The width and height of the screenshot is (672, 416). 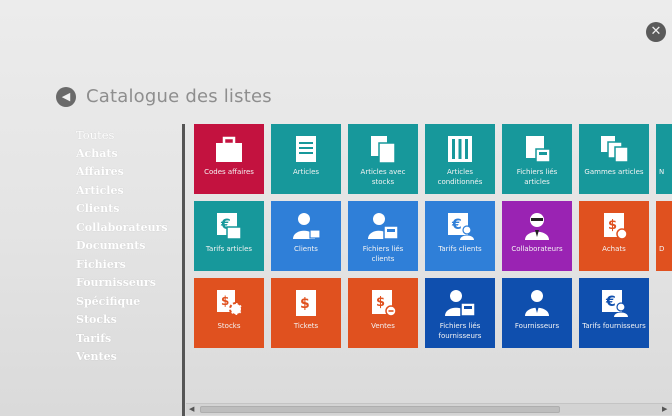 I want to click on tile-label: N, so click(x=662, y=172).